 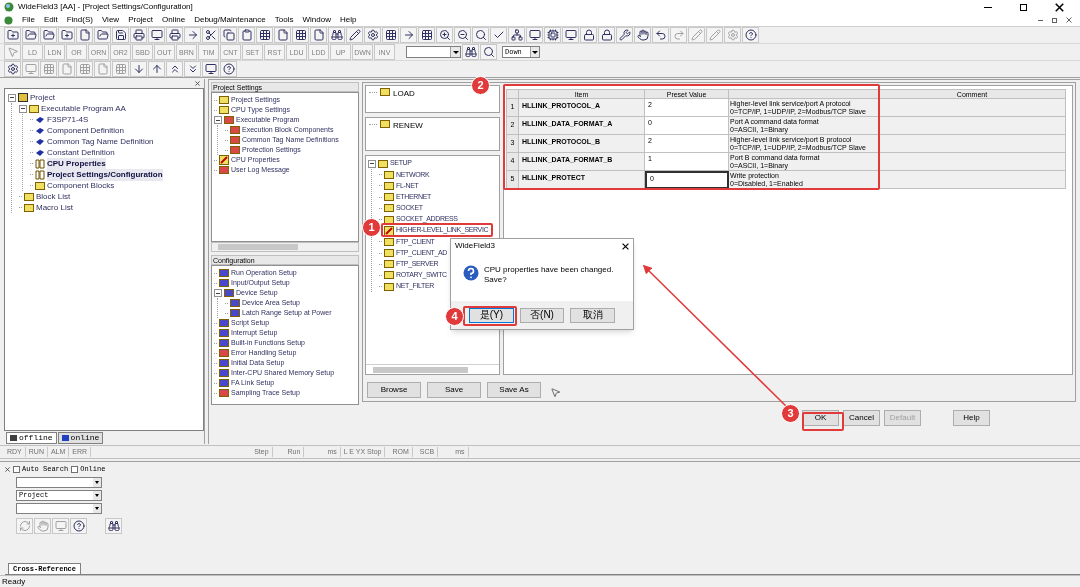 What do you see at coordinates (433, 52) in the screenshot?
I see `search-combo` at bounding box center [433, 52].